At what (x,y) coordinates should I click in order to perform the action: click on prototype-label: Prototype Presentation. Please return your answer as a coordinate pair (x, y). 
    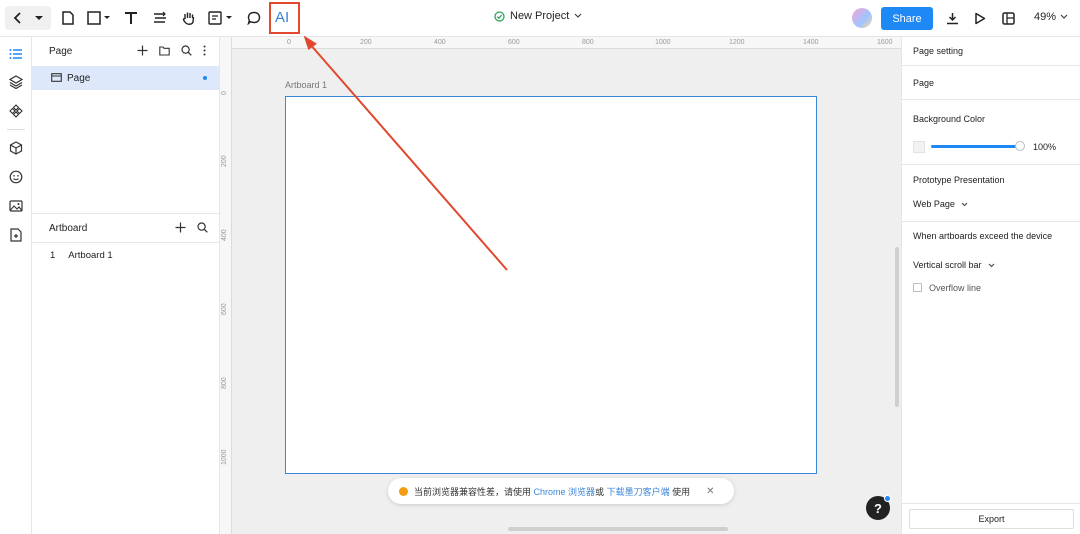
    Looking at the image, I should click on (959, 180).